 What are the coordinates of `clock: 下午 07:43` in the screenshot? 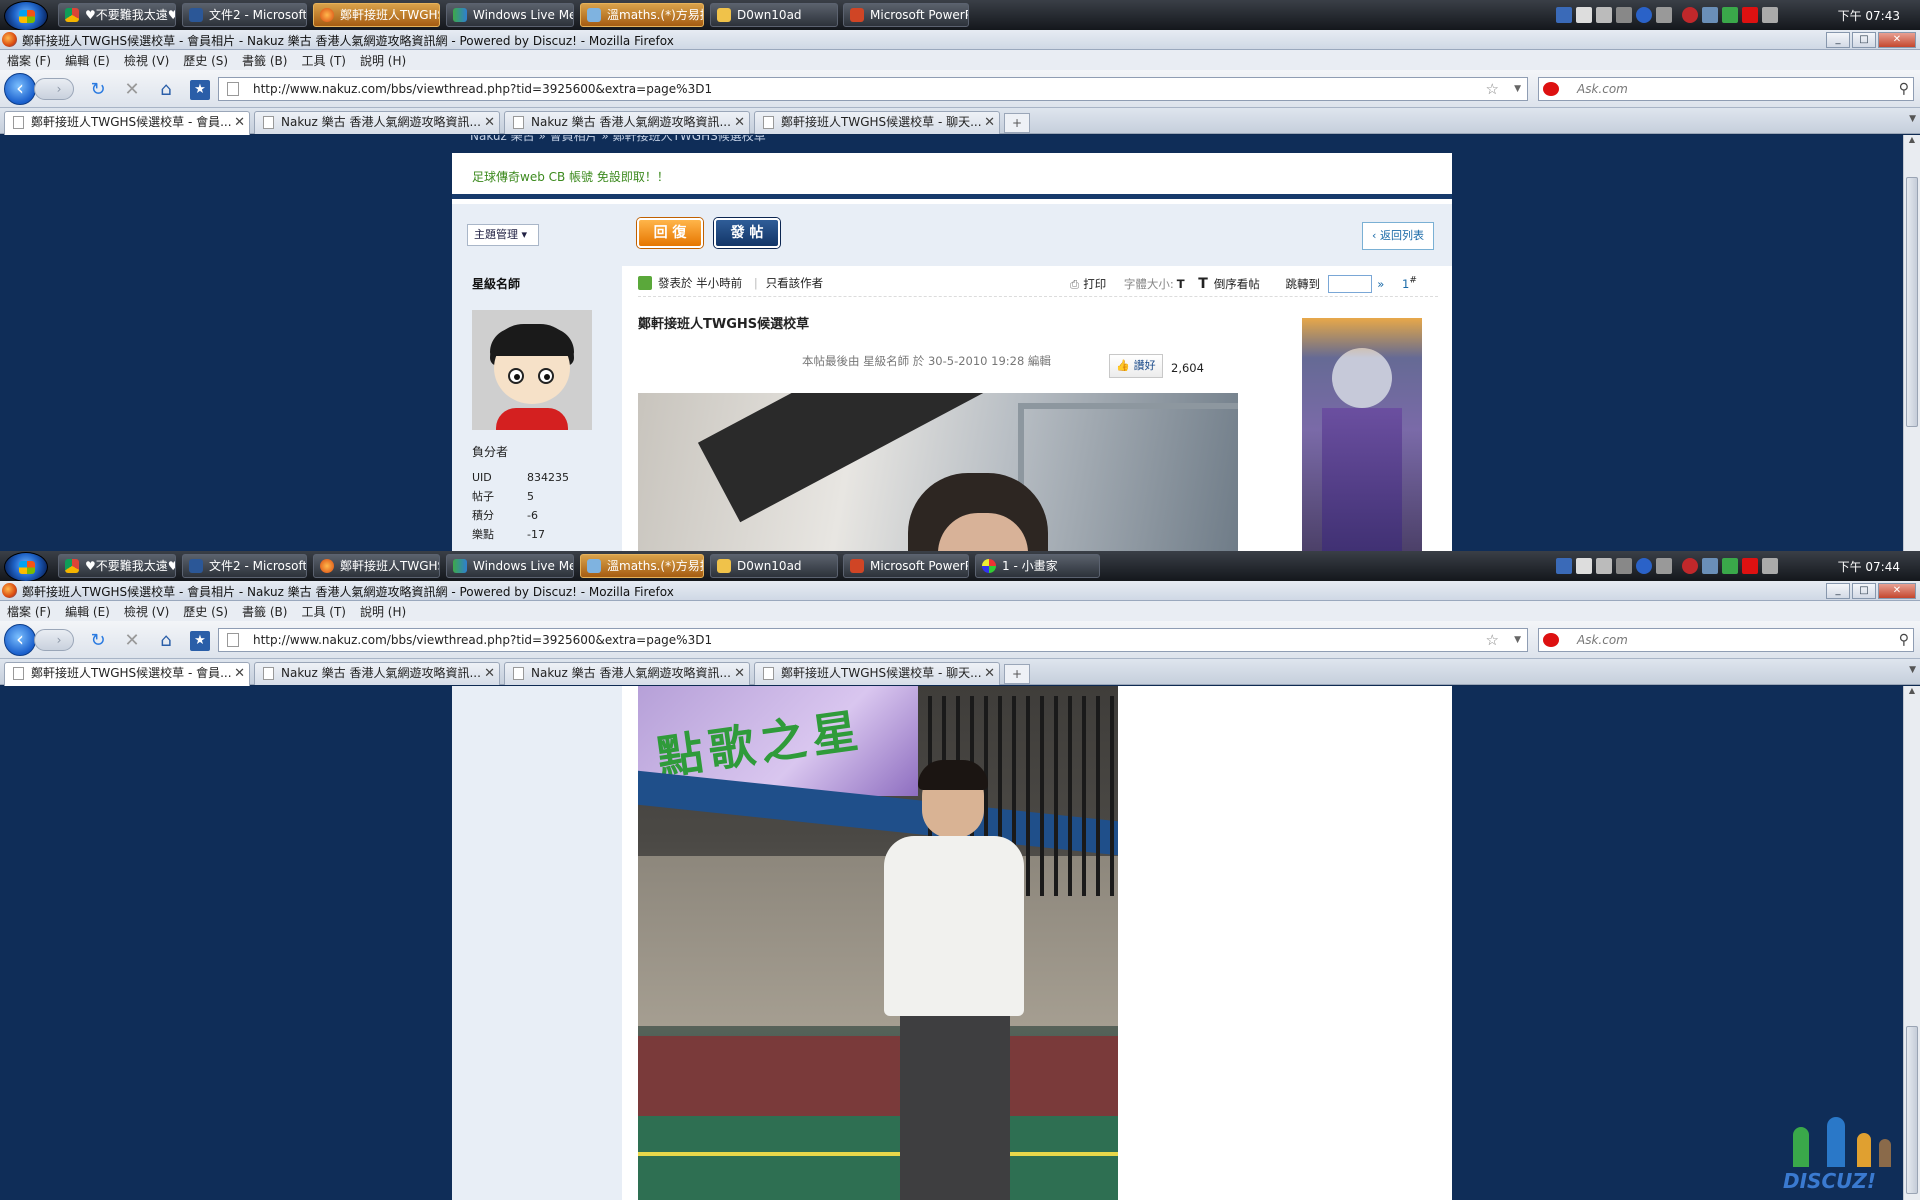 It's located at (1869, 15).